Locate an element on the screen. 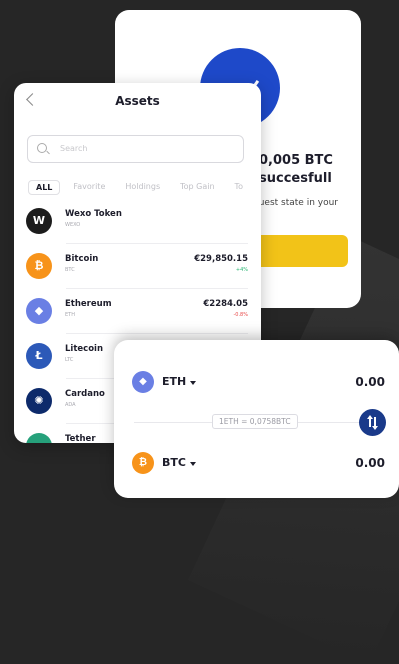 The width and height of the screenshot is (399, 664). asset-name: Ethereum is located at coordinates (88, 304).